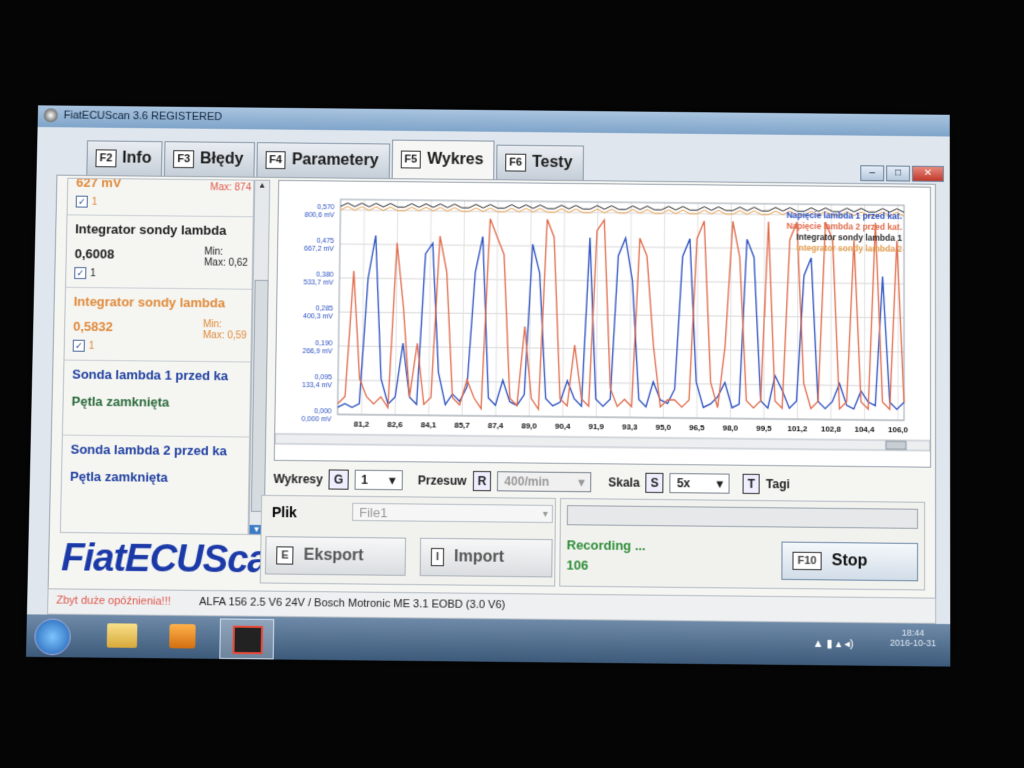 This screenshot has height=768, width=1024. What do you see at coordinates (849, 562) in the screenshot?
I see `stop-button: F10 Stop` at bounding box center [849, 562].